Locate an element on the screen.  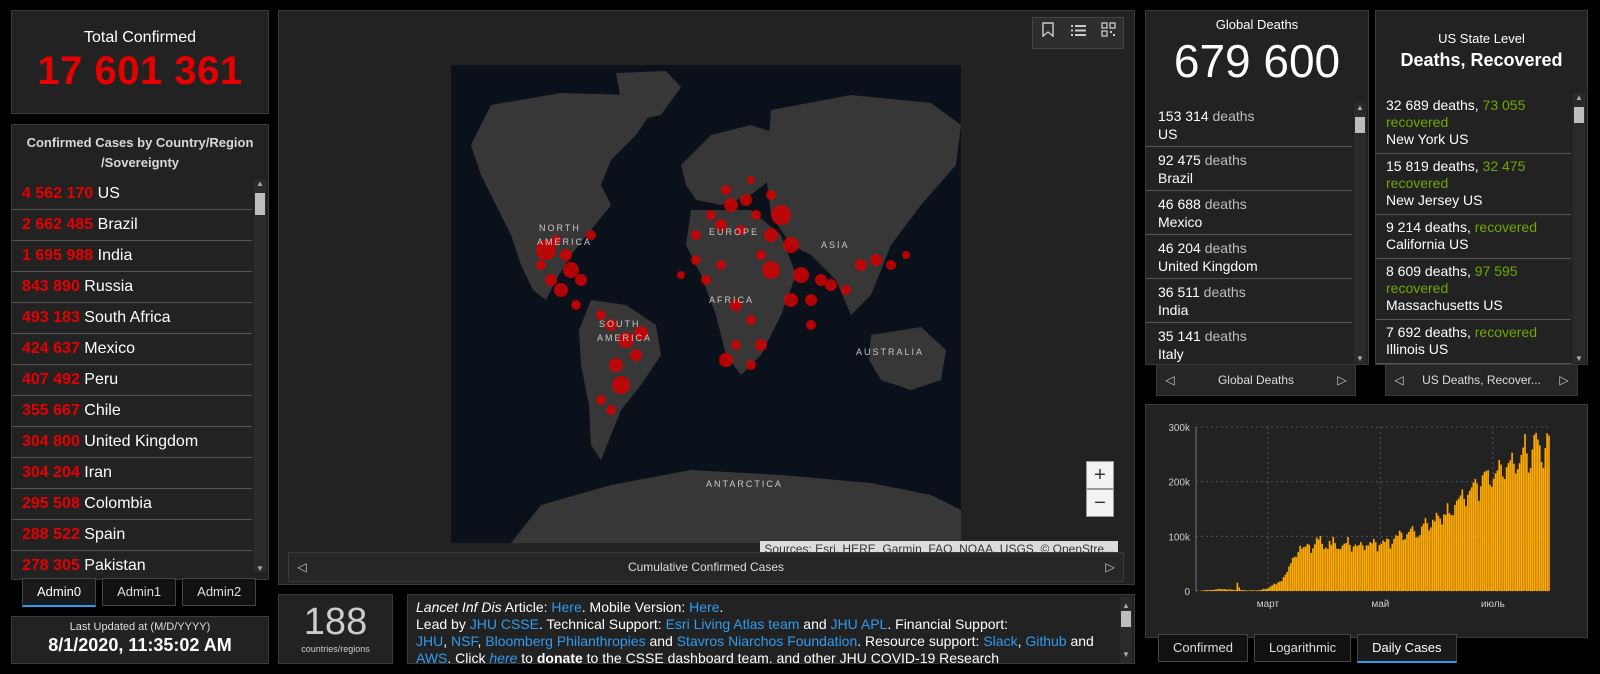
list-item: 424 637 Mexico is located at coordinates (132, 349).